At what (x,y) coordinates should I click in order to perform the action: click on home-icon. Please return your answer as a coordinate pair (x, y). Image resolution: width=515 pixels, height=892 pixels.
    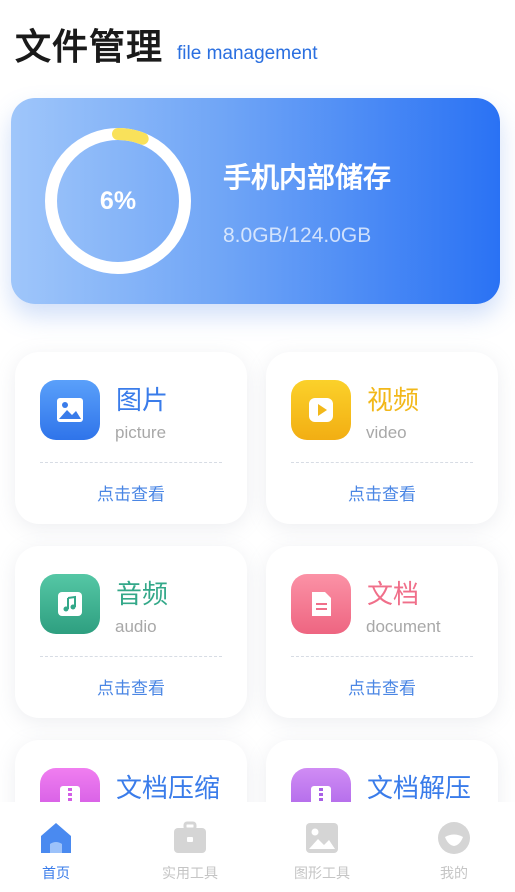
    Looking at the image, I should click on (56, 838).